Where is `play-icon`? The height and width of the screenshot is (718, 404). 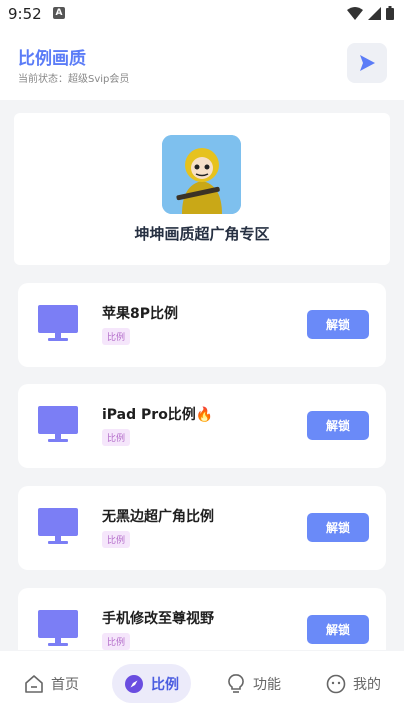
play-icon is located at coordinates (367, 63).